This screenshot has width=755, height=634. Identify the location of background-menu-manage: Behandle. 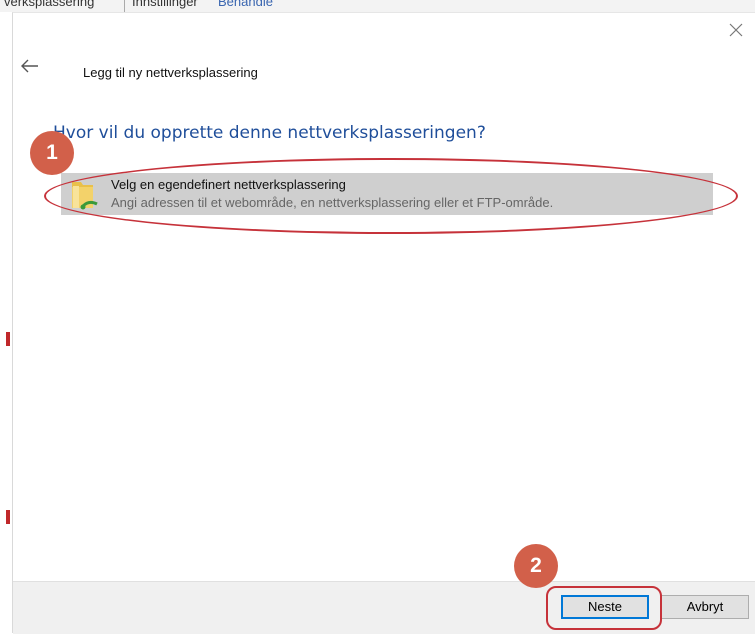
(245, 4).